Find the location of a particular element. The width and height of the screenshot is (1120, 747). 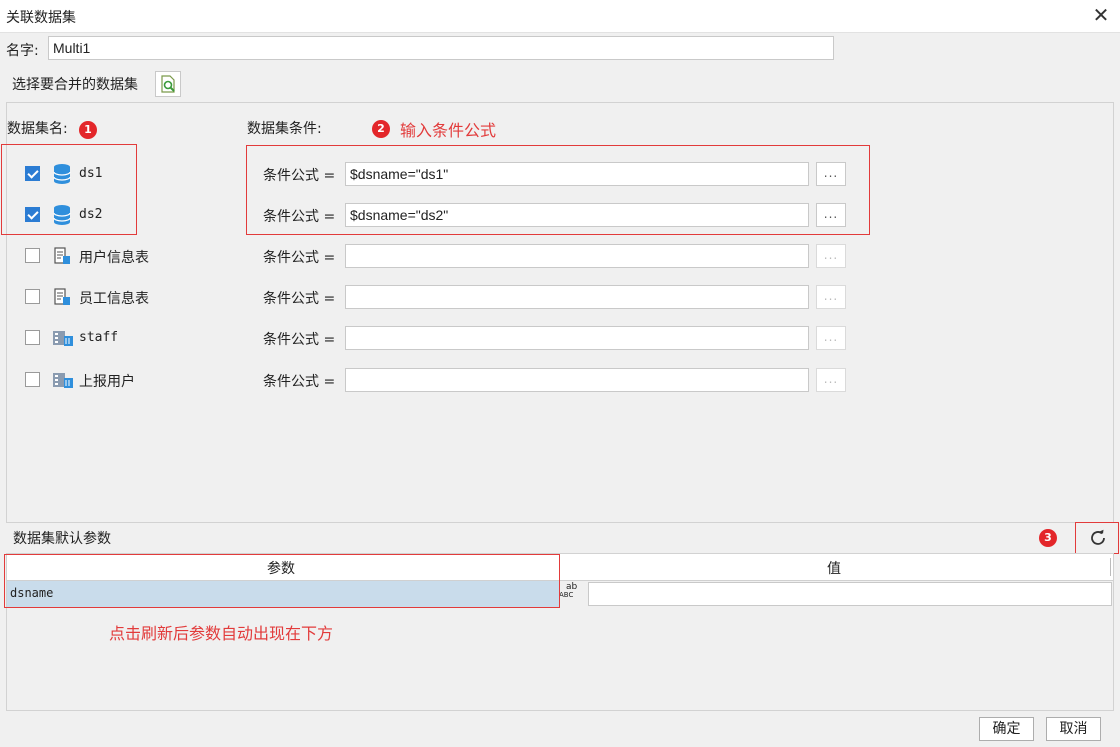

refresh-icon is located at coordinates (1098, 537).